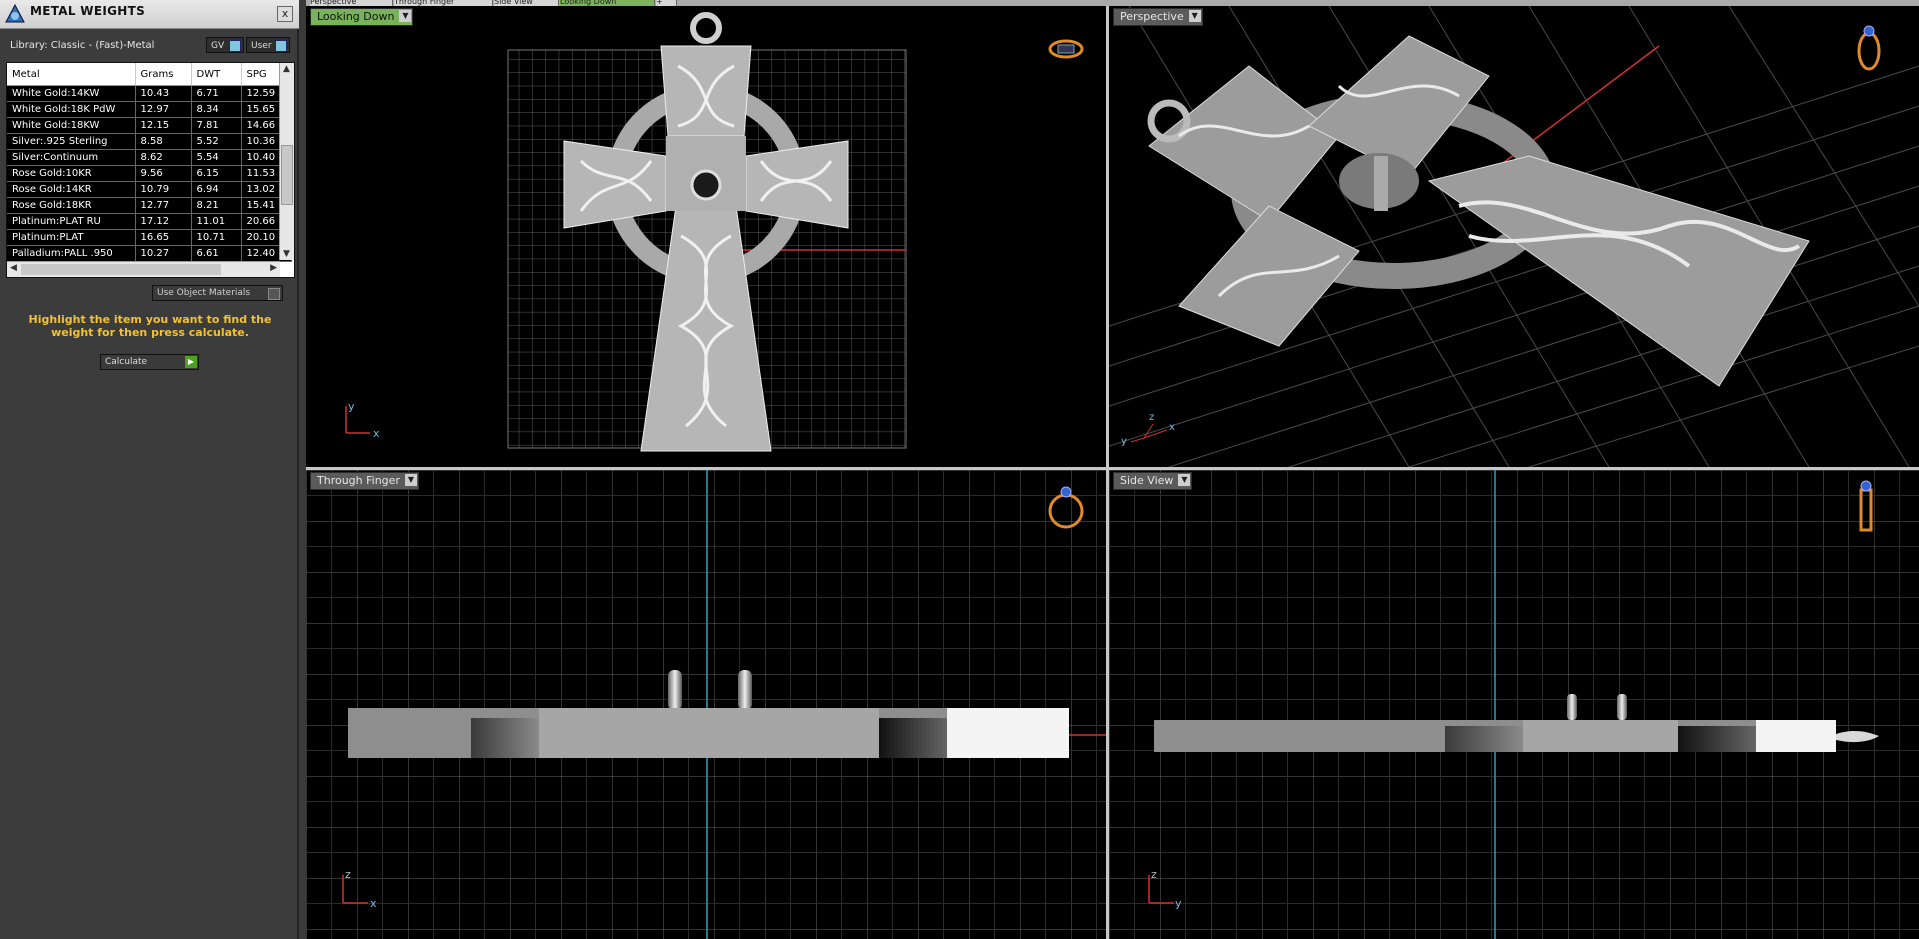 This screenshot has width=1919, height=939. What do you see at coordinates (149, 362) in the screenshot?
I see `calculate-button: Calculate ▶` at bounding box center [149, 362].